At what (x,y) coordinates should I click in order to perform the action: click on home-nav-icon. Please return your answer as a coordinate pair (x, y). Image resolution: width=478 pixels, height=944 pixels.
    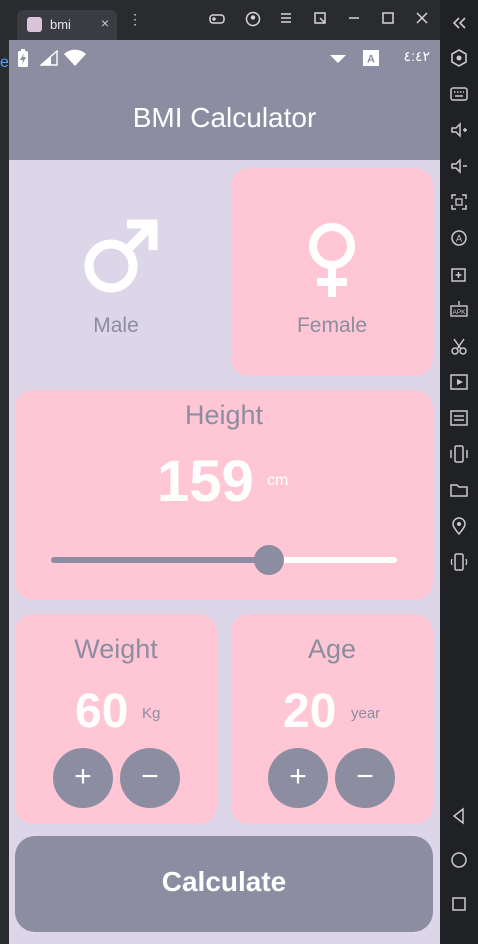
    Looking at the image, I should click on (459, 860).